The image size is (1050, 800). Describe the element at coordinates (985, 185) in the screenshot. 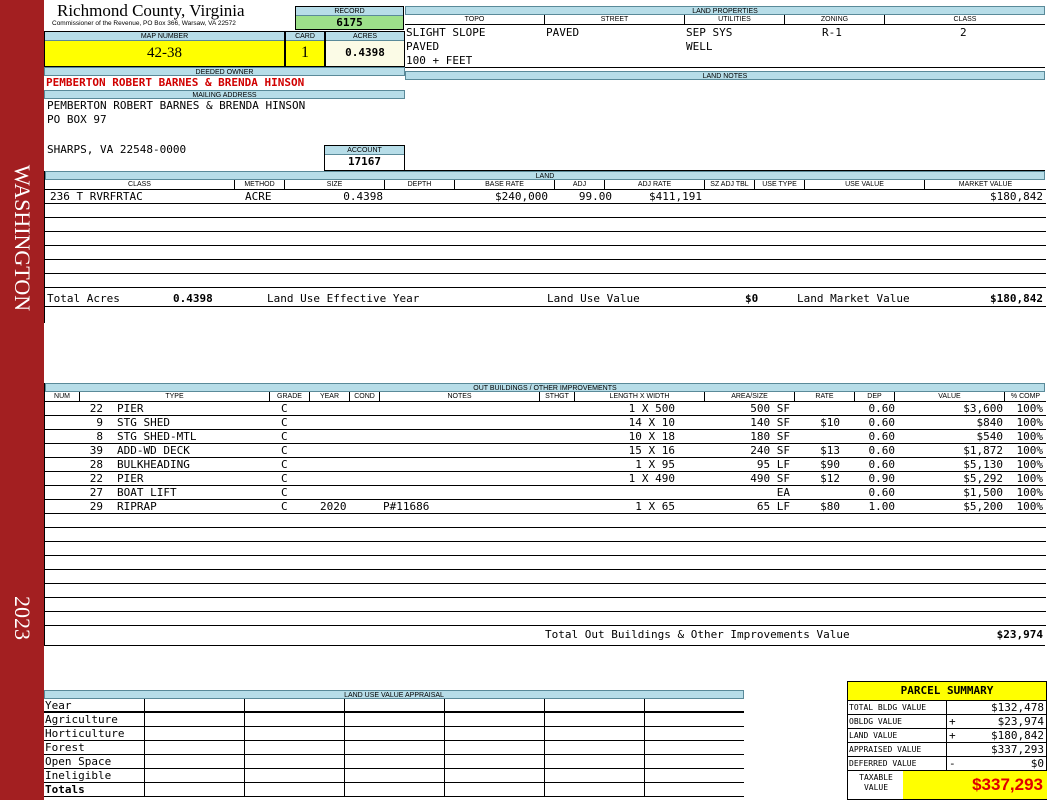

I see `land-col-market-value: MARKET VALUE` at that location.